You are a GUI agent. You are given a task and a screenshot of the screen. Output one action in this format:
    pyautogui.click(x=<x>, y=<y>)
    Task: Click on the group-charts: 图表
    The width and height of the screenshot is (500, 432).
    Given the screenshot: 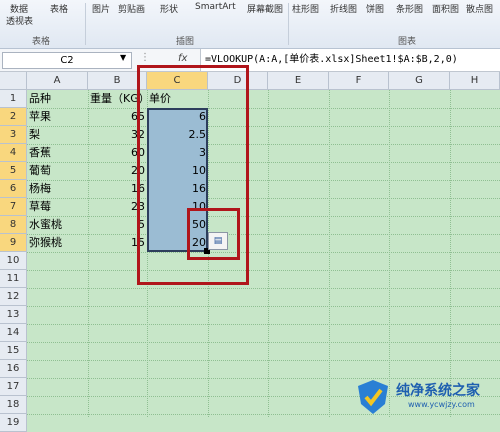 What is the action you would take?
    pyautogui.click(x=407, y=42)
    